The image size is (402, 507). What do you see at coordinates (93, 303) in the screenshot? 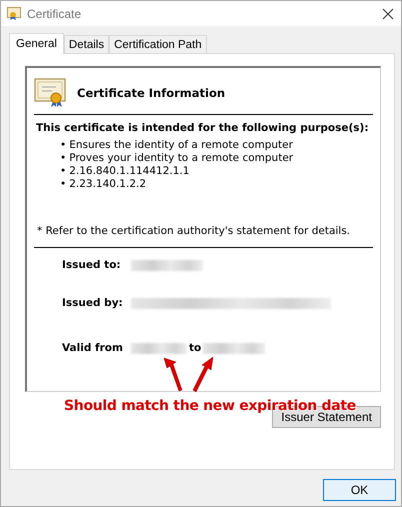
I see `field-label: Issued by:` at bounding box center [93, 303].